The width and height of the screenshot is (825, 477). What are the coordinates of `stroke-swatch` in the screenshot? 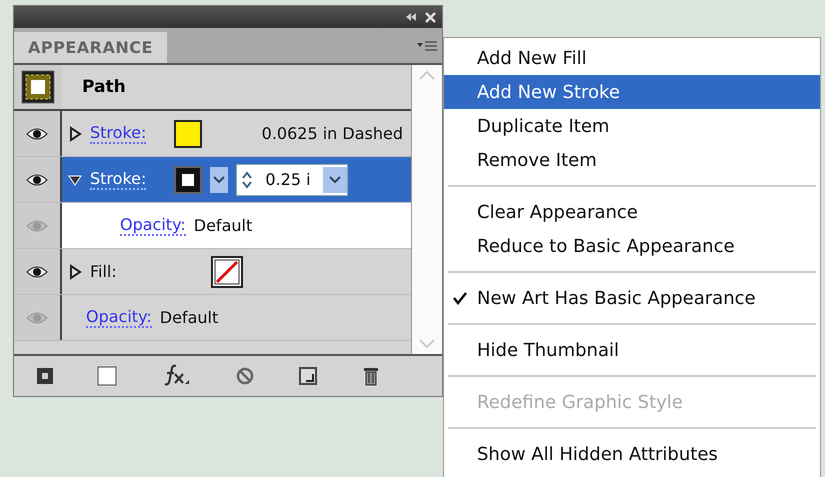 It's located at (188, 180).